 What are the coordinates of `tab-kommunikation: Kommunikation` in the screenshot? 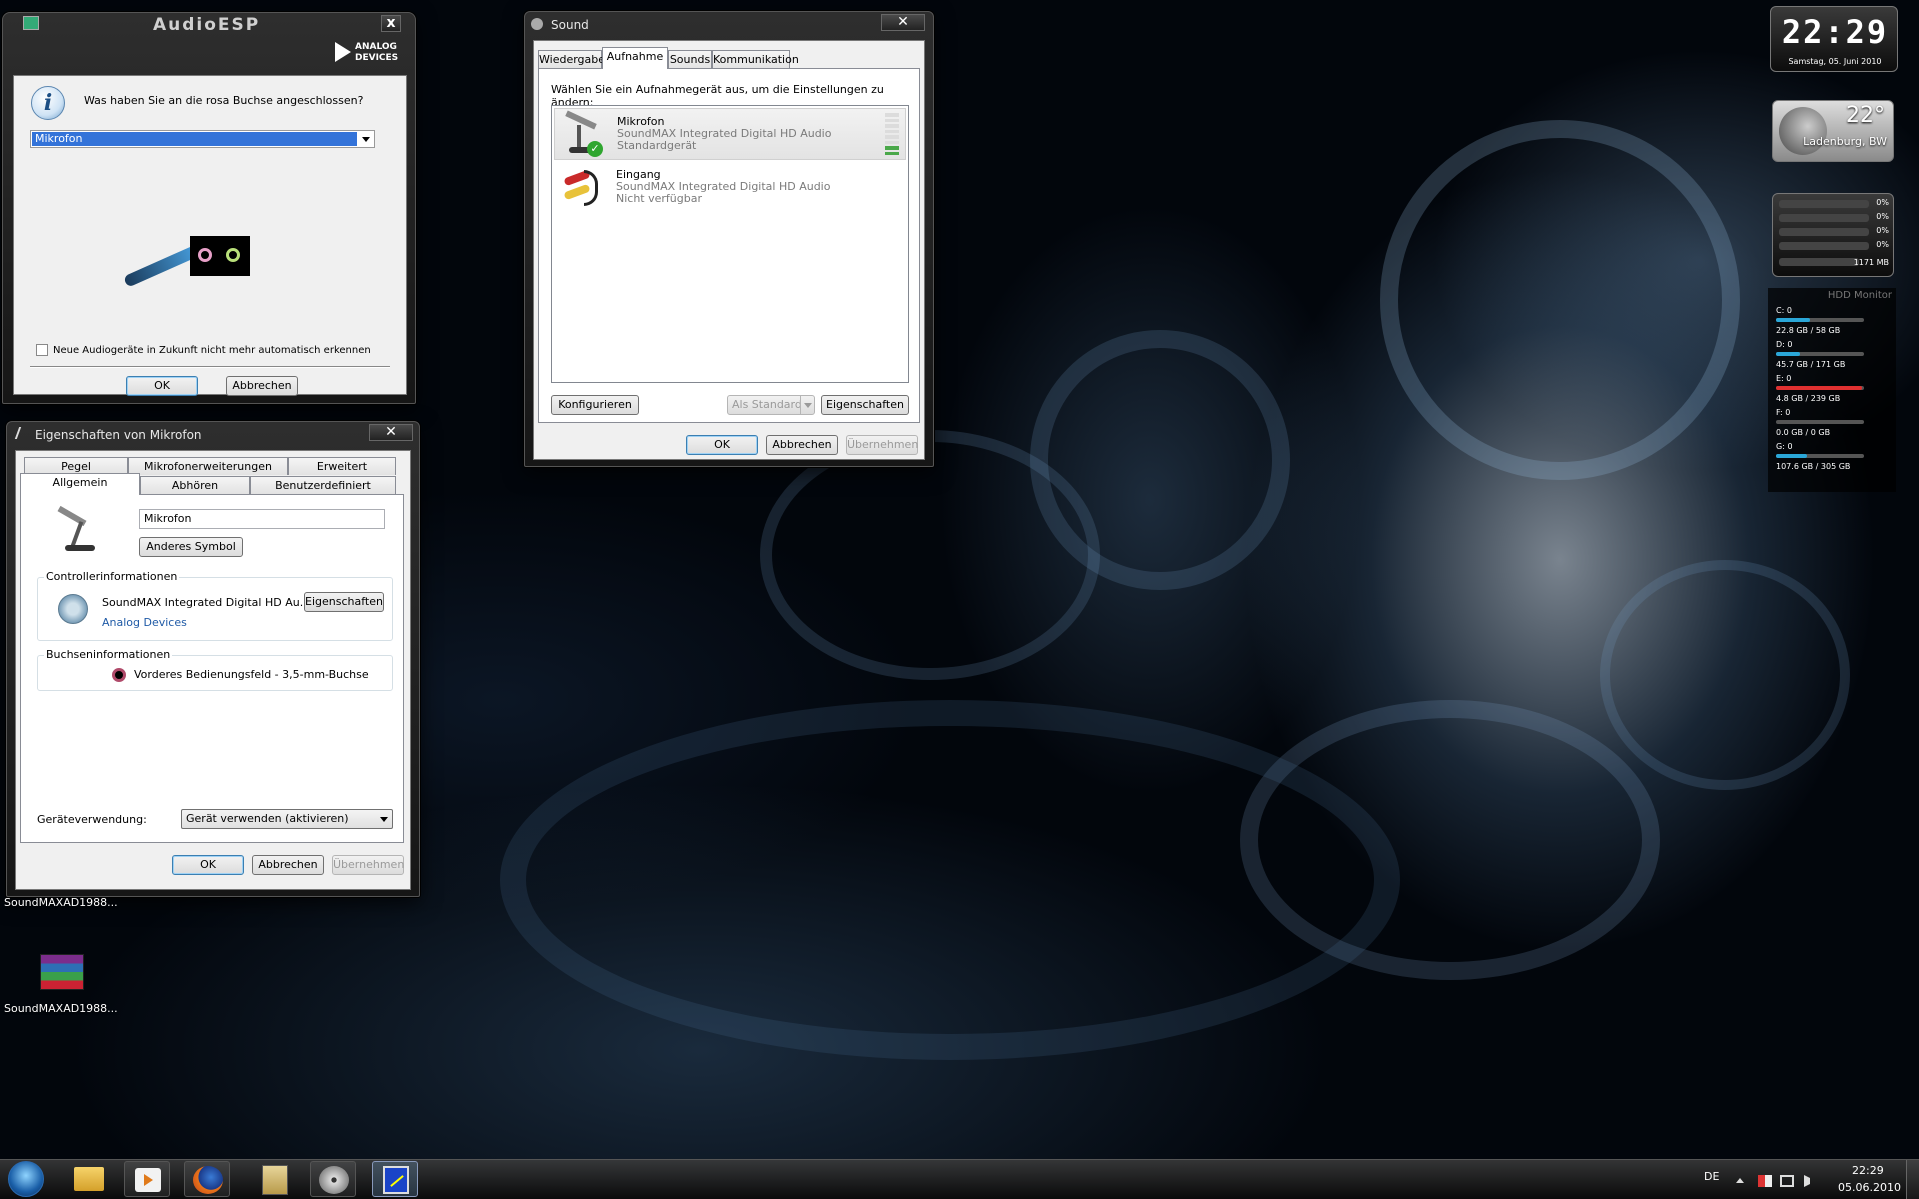 It's located at (755, 59).